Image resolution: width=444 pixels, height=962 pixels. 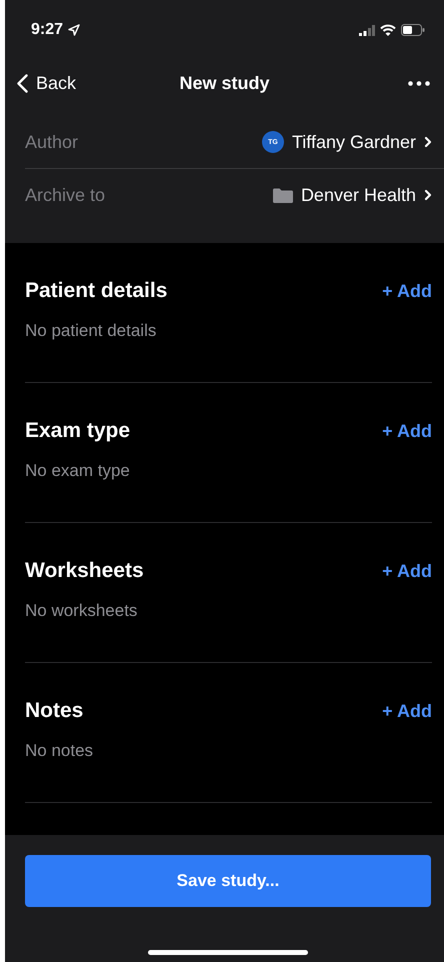 What do you see at coordinates (91, 331) in the screenshot?
I see `empty-state-text: No patient details` at bounding box center [91, 331].